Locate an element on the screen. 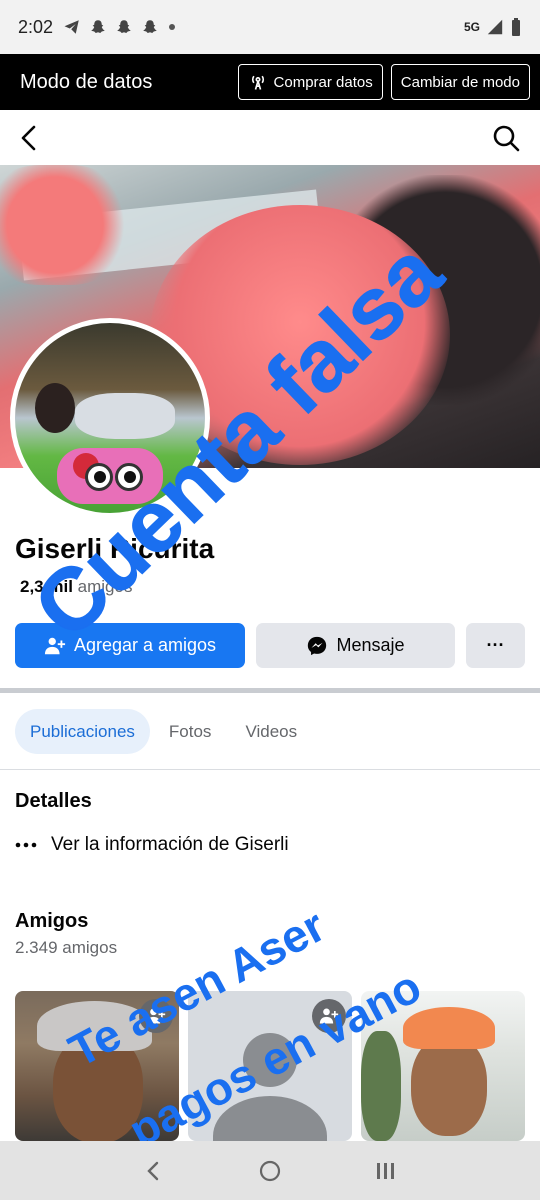 This screenshot has width=540, height=1200. nav-back-button is located at coordinates (153, 1171).